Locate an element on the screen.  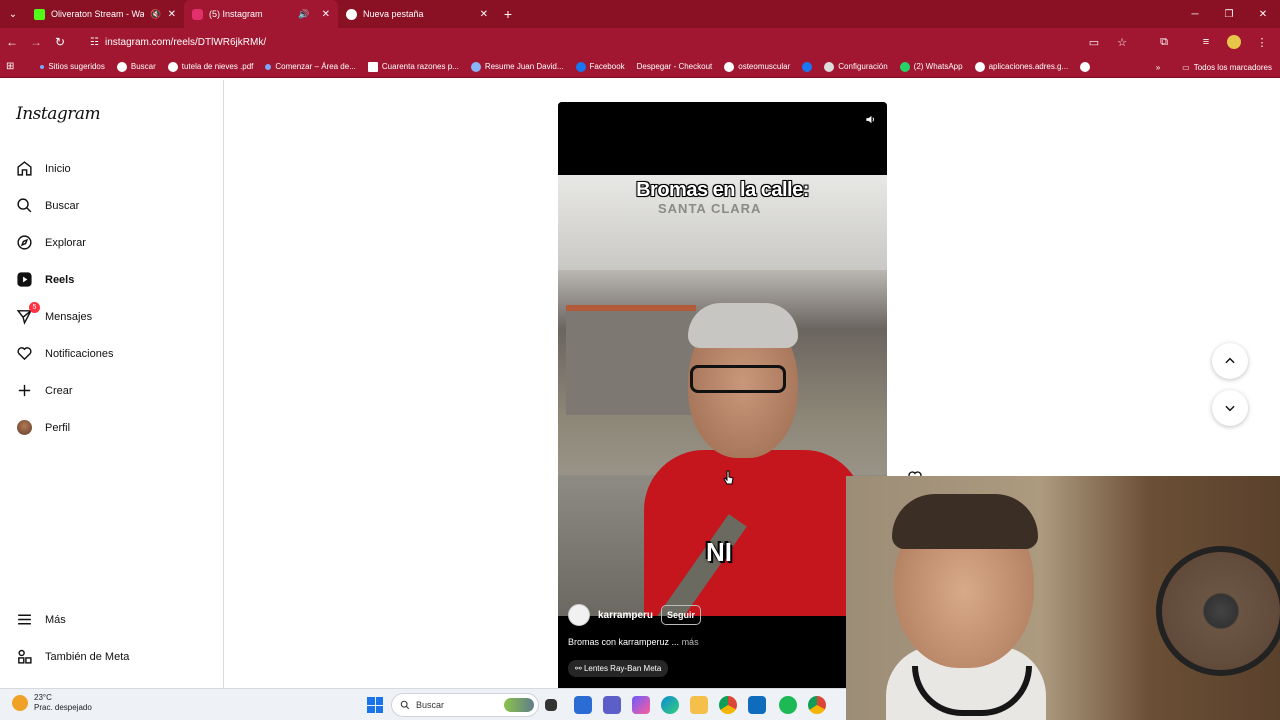
reel-overlay-title: Bromas en la calle: is located at coordinates (722, 190).